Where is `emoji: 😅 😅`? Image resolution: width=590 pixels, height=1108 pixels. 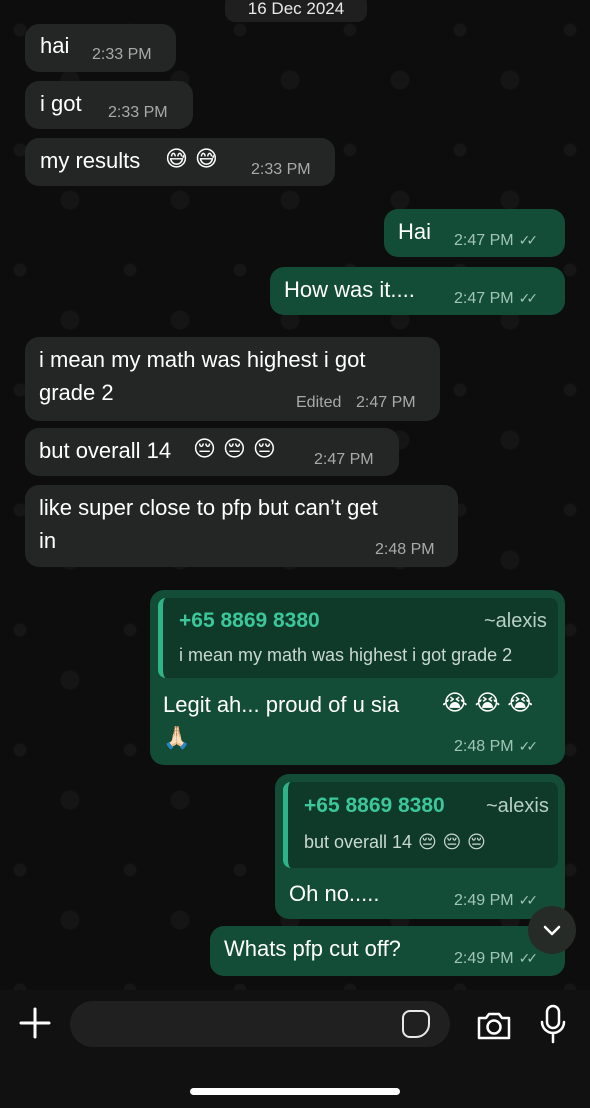 emoji: 😅 😅 is located at coordinates (191, 159).